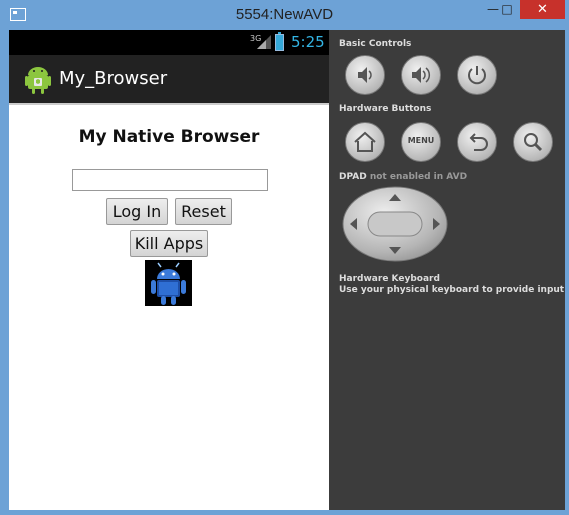 This screenshot has width=569, height=515. I want to click on url-input, so click(170, 180).